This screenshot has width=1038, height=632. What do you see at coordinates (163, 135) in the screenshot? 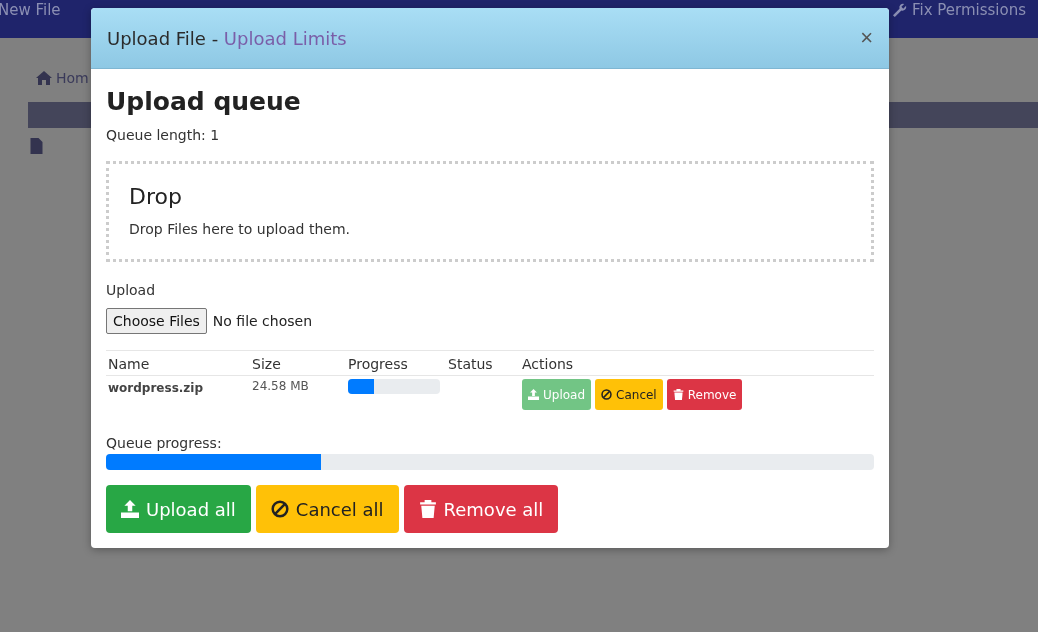
I see `queue-length: Queue length: 1` at bounding box center [163, 135].